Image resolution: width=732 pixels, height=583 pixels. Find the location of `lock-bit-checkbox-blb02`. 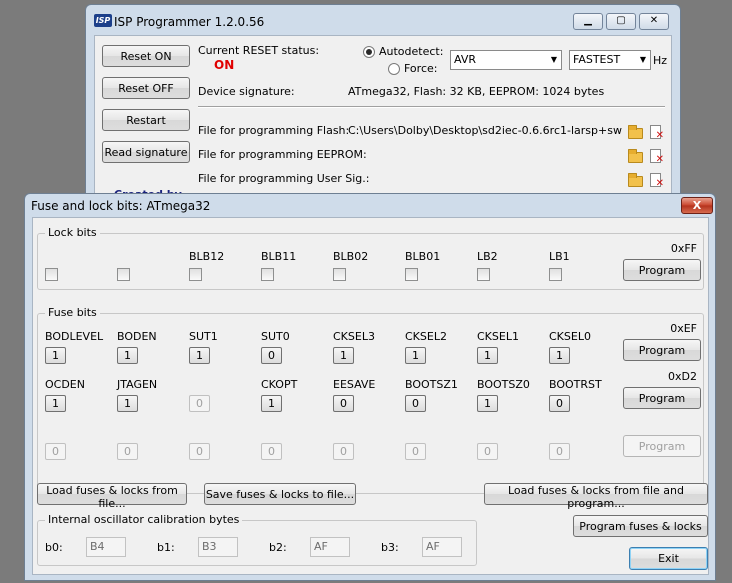

lock-bit-checkbox-blb02 is located at coordinates (339, 274).